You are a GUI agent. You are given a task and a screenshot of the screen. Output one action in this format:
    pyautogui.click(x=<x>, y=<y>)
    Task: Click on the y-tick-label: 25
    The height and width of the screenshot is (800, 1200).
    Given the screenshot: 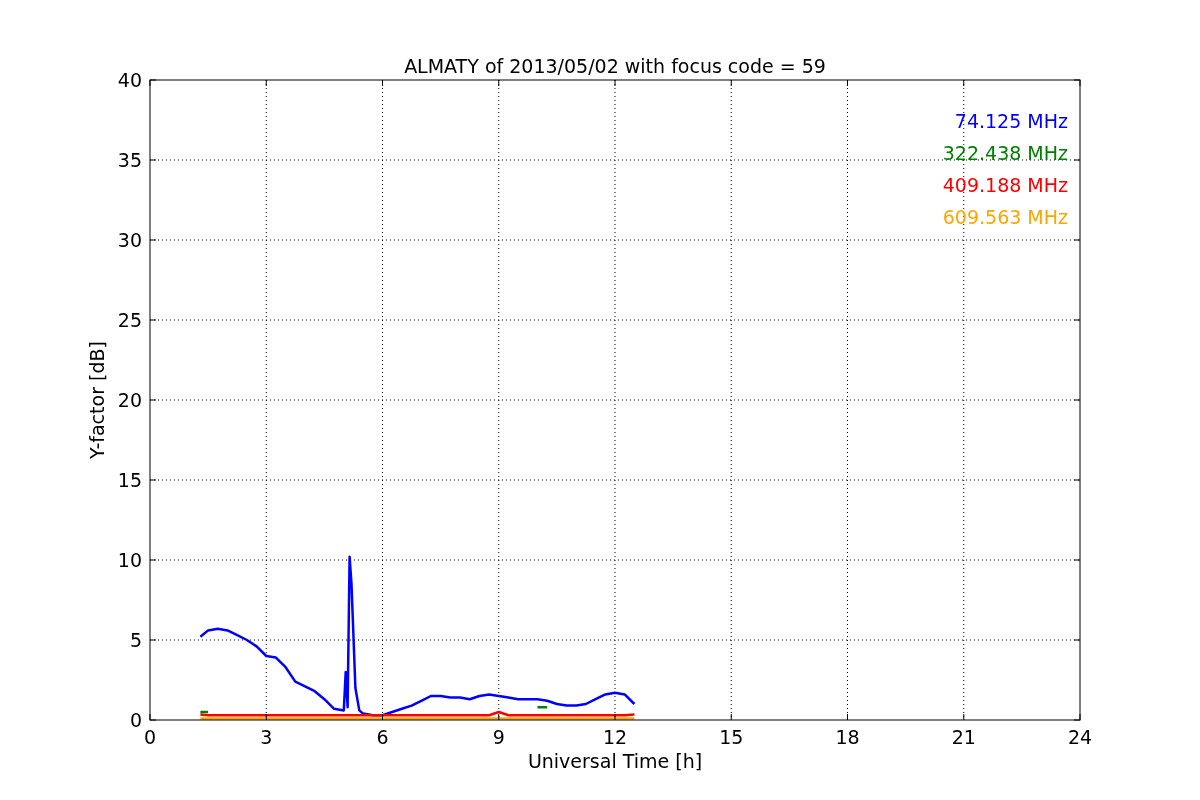 What is the action you would take?
    pyautogui.click(x=129, y=320)
    